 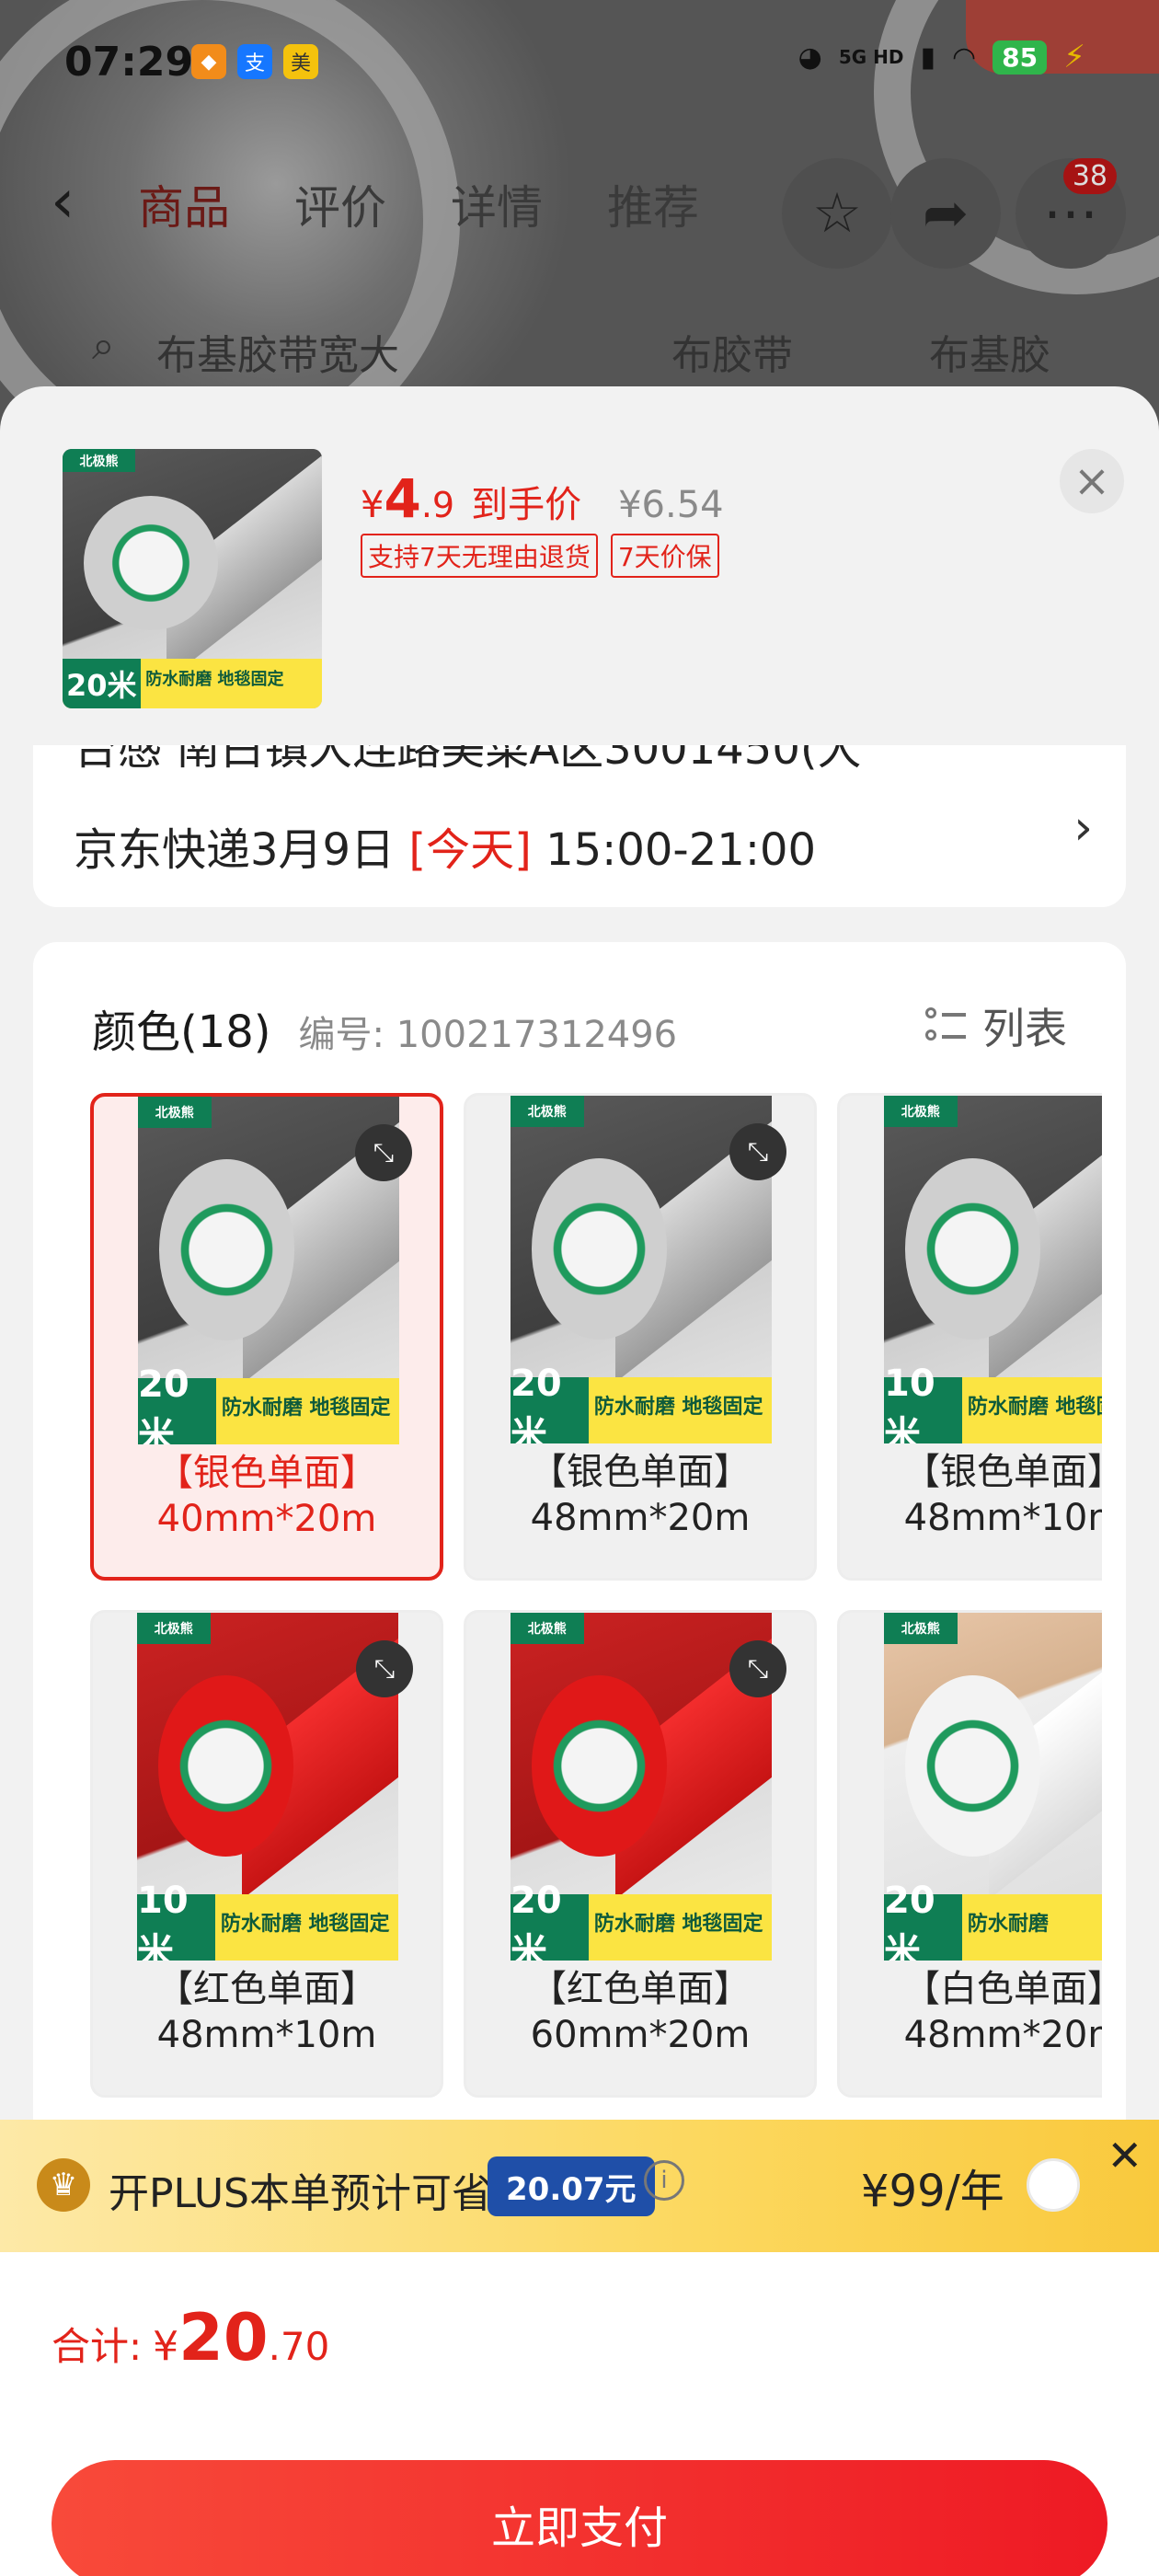 What do you see at coordinates (103, 345) in the screenshot?
I see `search-icon: ⌕` at bounding box center [103, 345].